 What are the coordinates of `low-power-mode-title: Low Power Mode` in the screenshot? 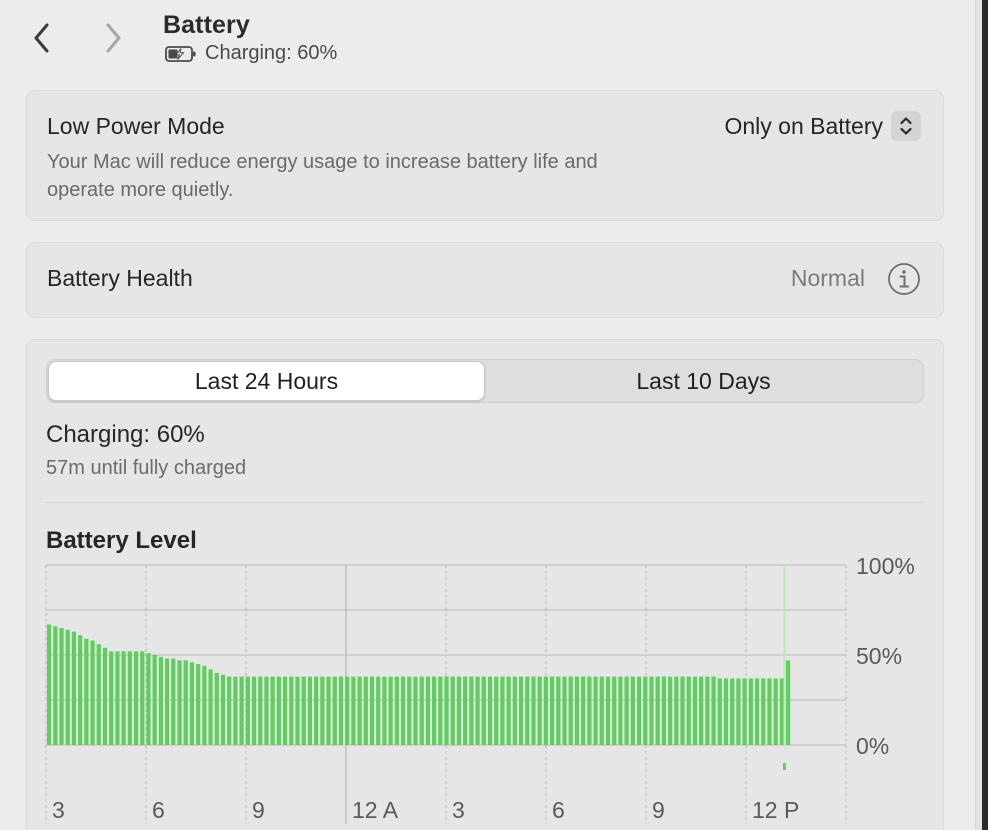 It's located at (136, 126).